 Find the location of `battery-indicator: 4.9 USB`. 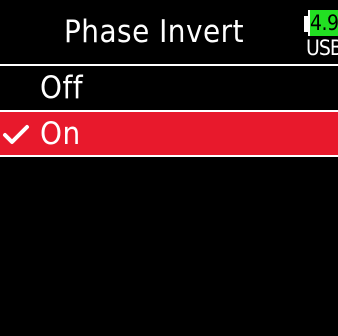

battery-indicator: 4.9 USB is located at coordinates (321, 35).